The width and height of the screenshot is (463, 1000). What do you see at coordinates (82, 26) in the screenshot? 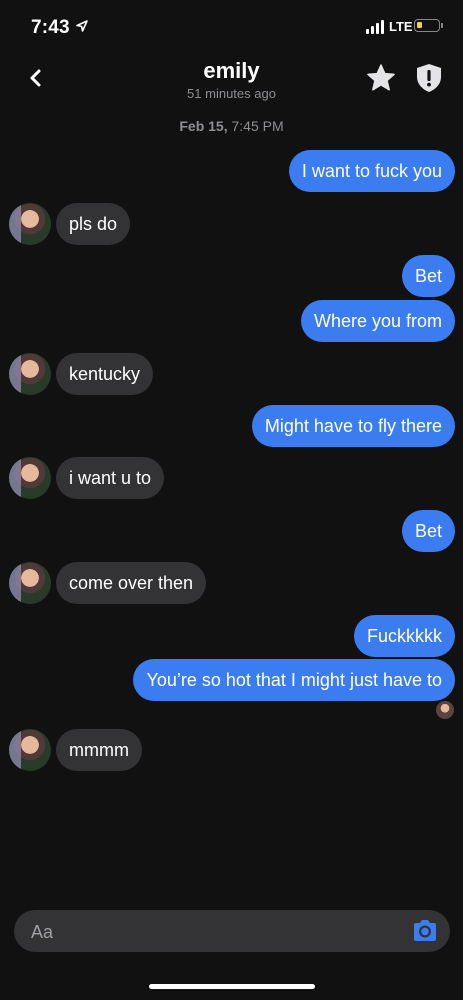
I see `location-arrow-icon` at bounding box center [82, 26].